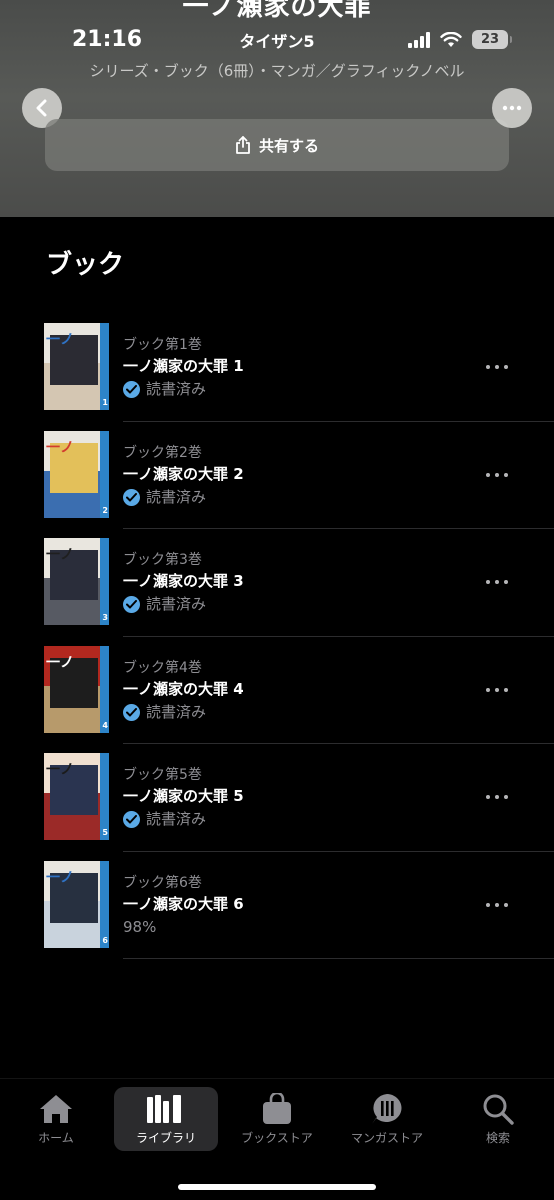 This screenshot has height=1200, width=554. I want to click on tab-bookstore: ブックストア, so click(277, 1119).